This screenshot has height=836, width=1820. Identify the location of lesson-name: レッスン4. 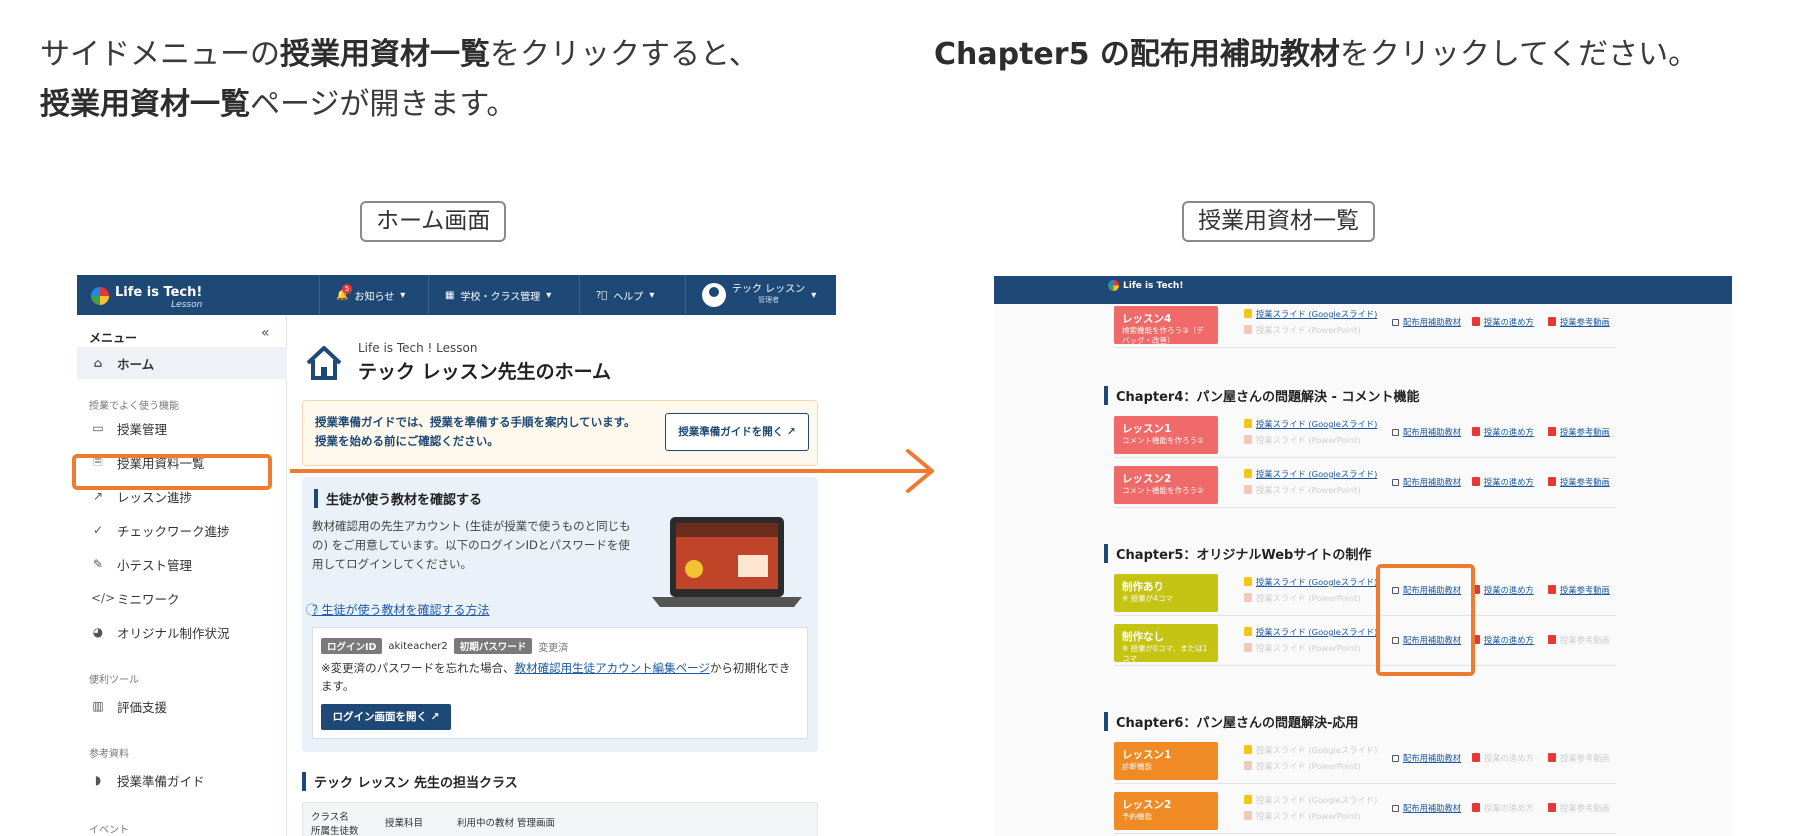
(1147, 319).